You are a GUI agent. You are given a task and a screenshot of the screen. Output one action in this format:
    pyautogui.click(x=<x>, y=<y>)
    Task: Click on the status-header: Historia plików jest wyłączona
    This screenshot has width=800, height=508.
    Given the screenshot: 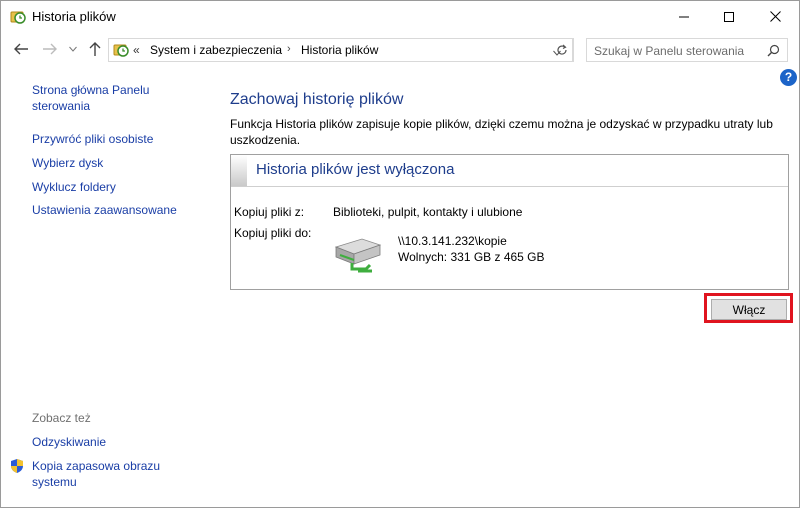 What is the action you would take?
    pyautogui.click(x=509, y=170)
    